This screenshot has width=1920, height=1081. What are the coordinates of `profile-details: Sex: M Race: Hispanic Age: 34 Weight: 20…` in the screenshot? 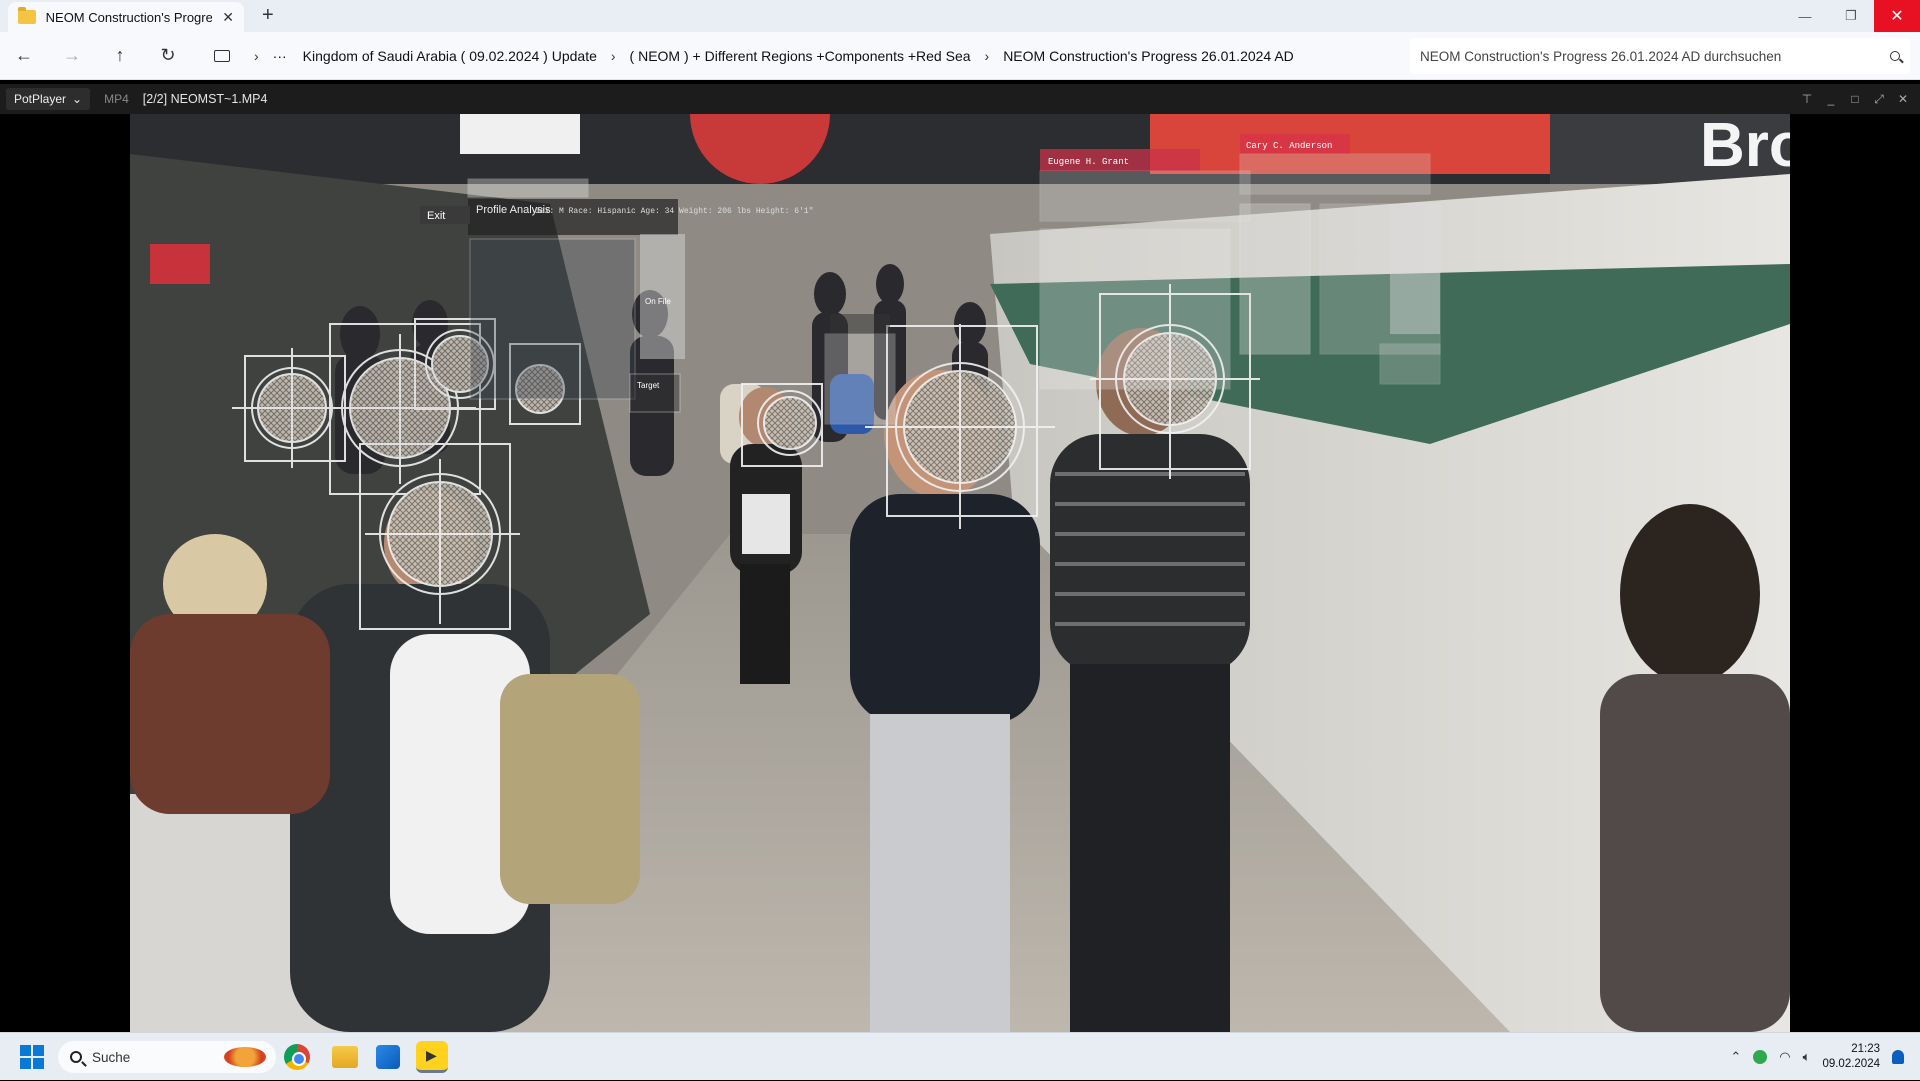 It's located at (674, 211).